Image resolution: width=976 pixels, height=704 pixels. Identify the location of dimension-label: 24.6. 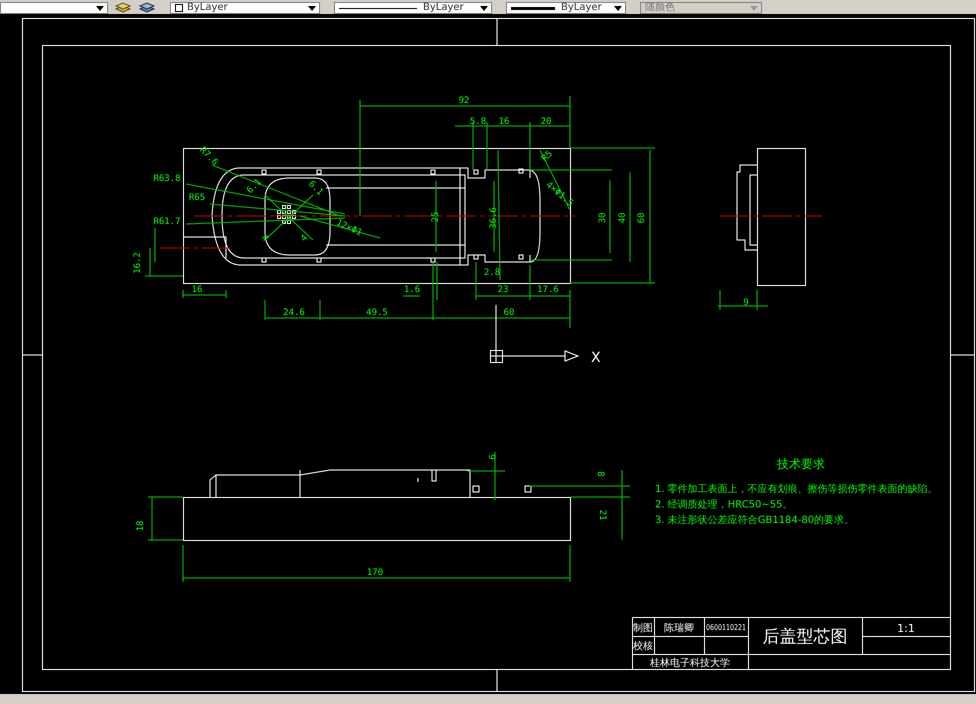
(294, 313).